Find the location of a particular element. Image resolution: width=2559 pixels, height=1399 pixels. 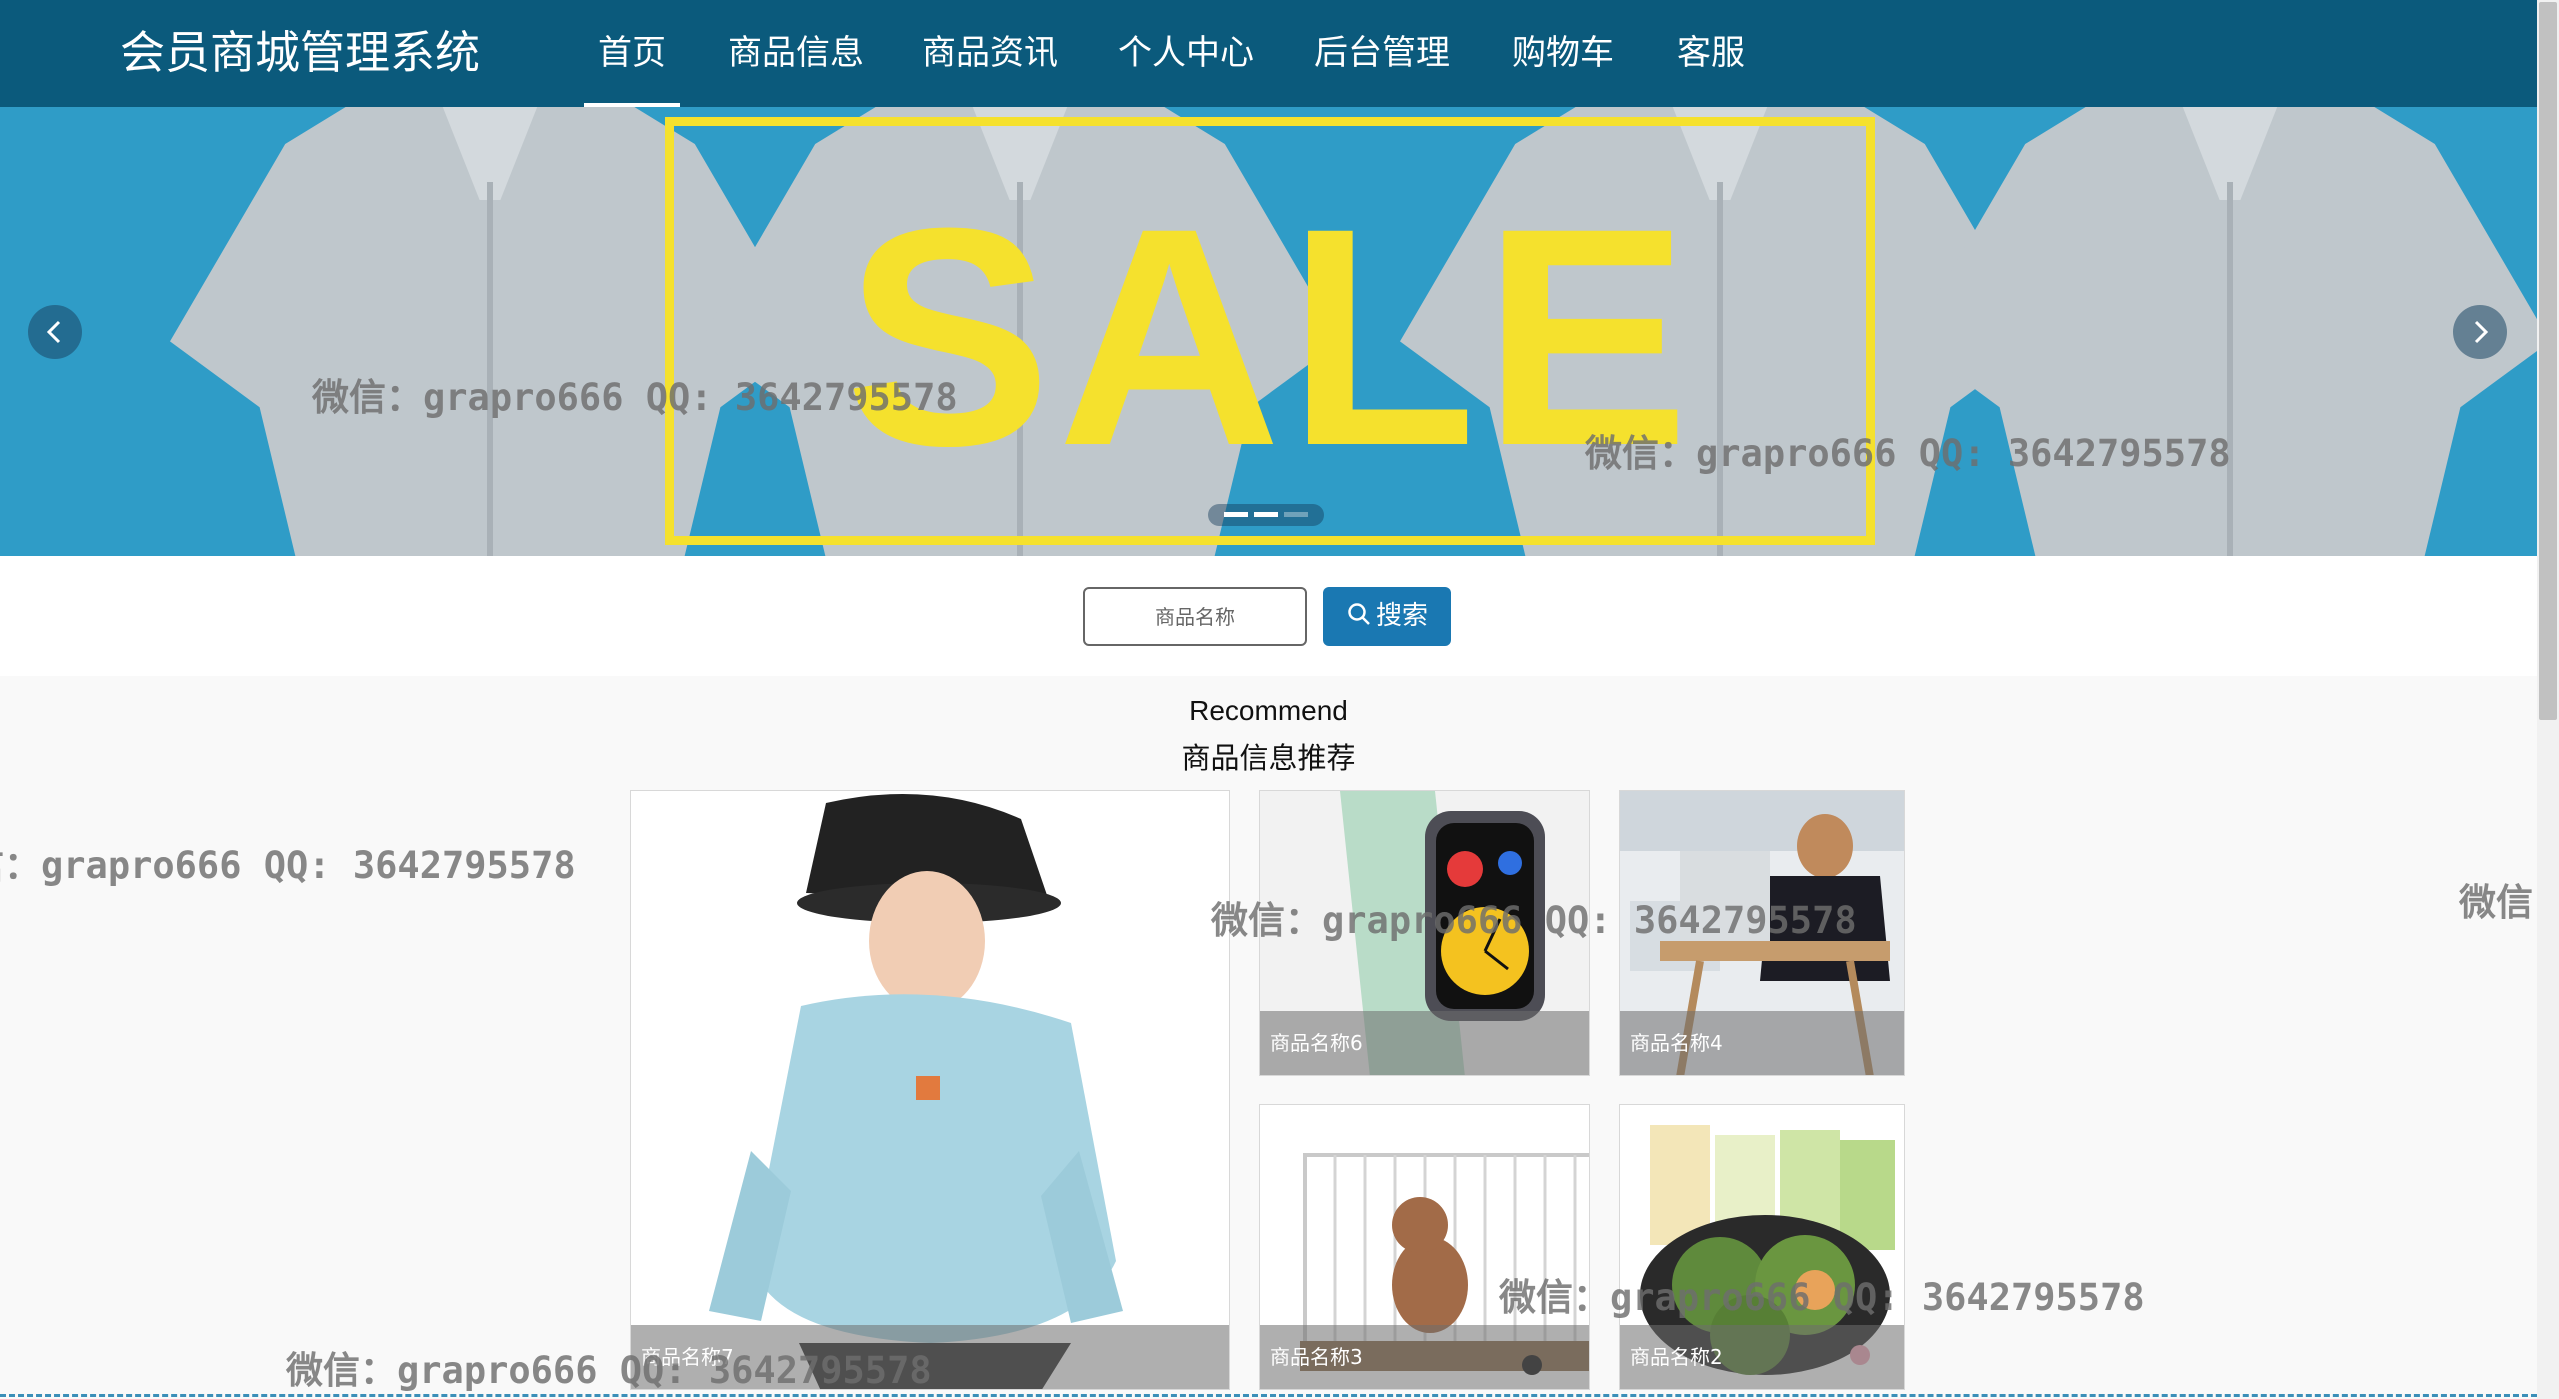

carousel-indicators is located at coordinates (1266, 515).